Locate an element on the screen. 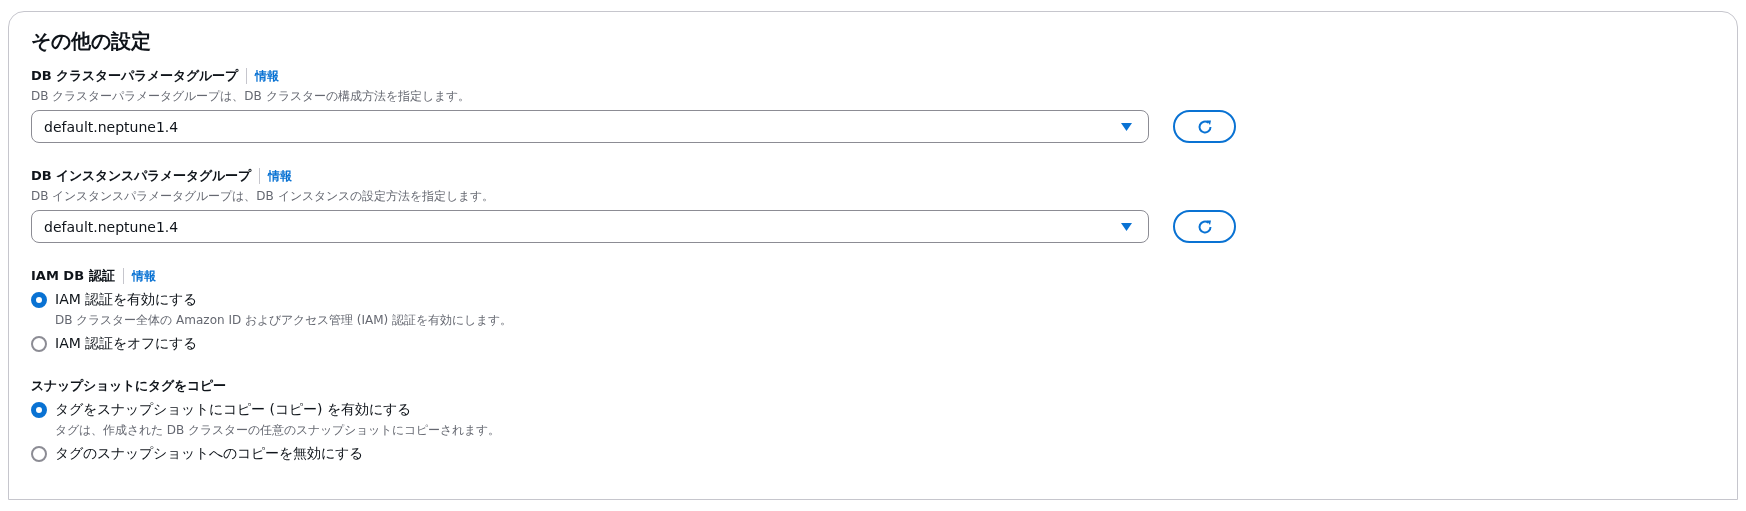 The width and height of the screenshot is (1746, 511). field-label: IAM DB 認証 is located at coordinates (73, 276).